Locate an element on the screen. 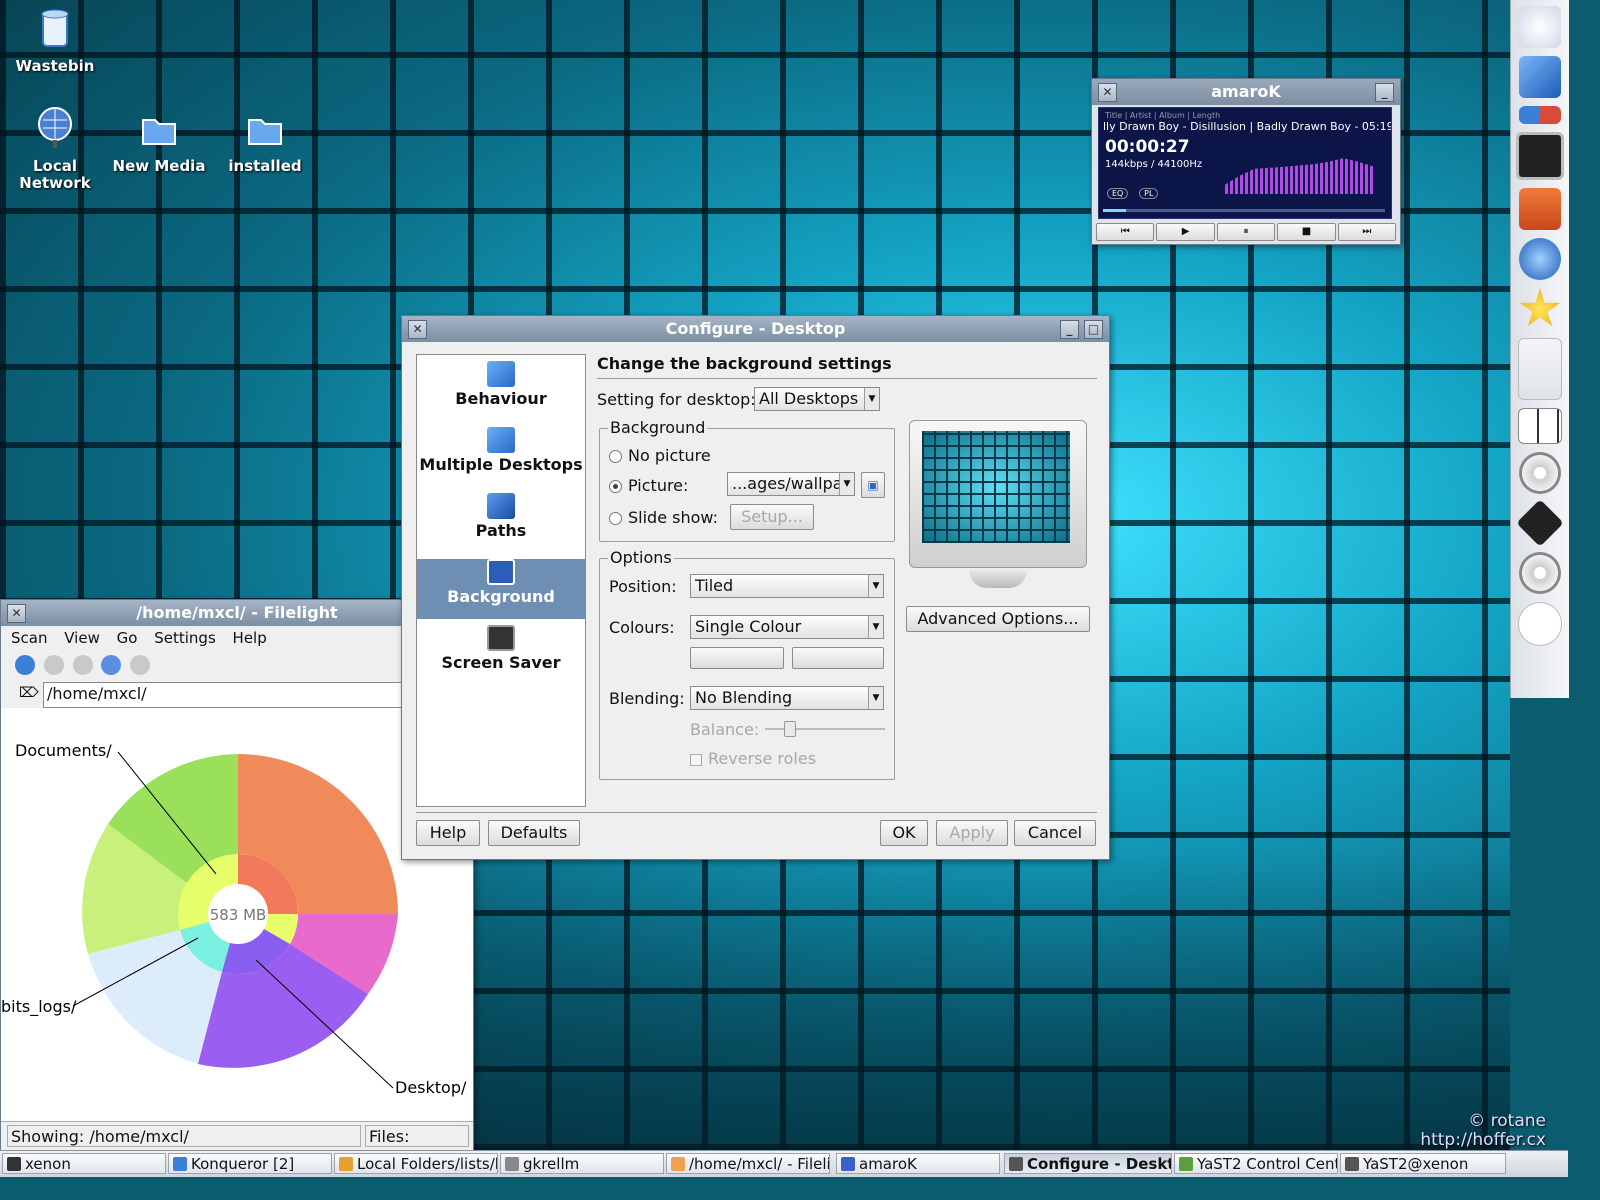 The width and height of the screenshot is (1600, 1200). desktop-icon-new-media: New Media is located at coordinates (159, 140).